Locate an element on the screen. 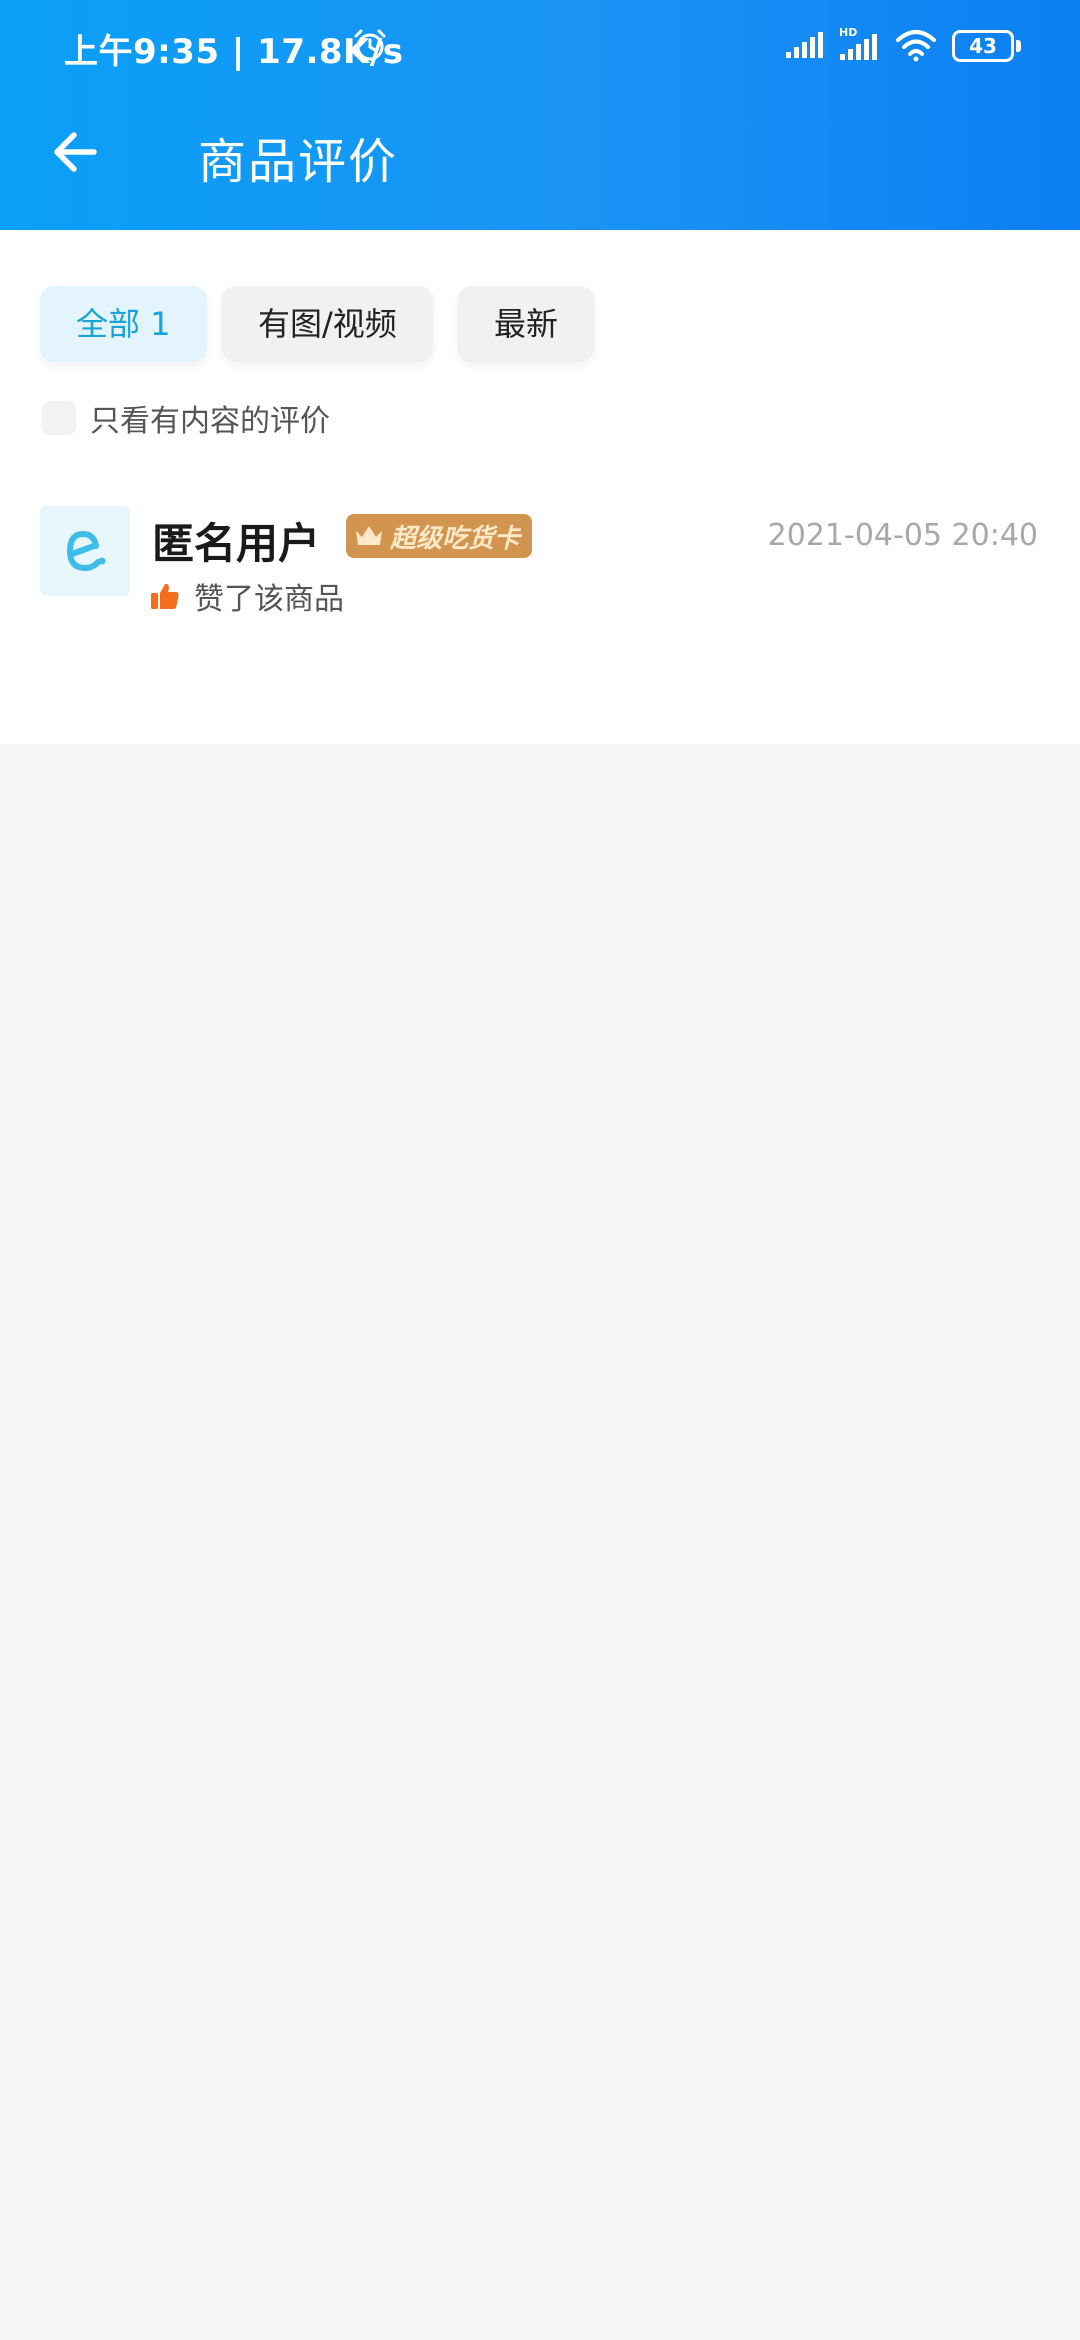 This screenshot has height=2340, width=1080. review-username: 匿名用户 is located at coordinates (236, 543).